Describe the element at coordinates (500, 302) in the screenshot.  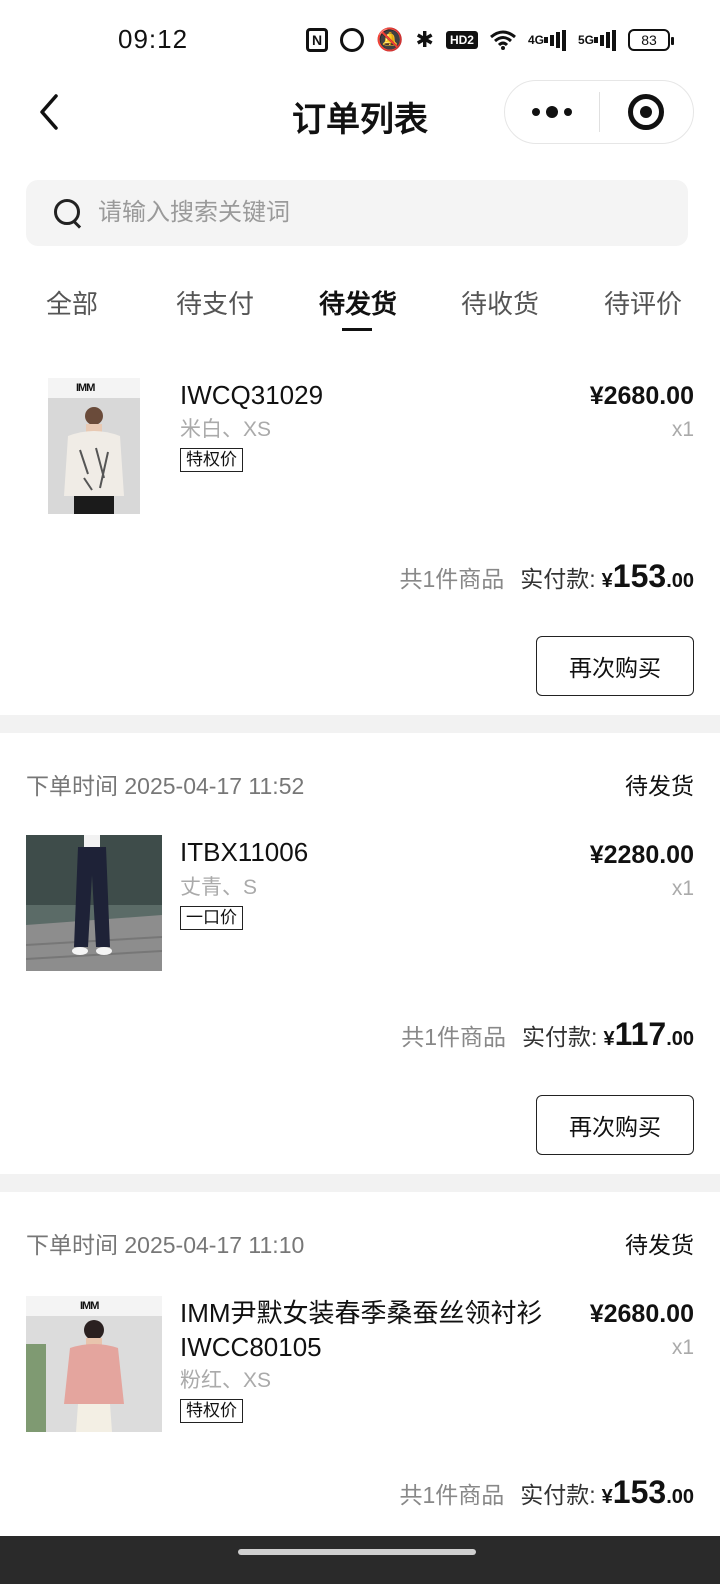
I see `tab-pending-receipt: 待收货` at that location.